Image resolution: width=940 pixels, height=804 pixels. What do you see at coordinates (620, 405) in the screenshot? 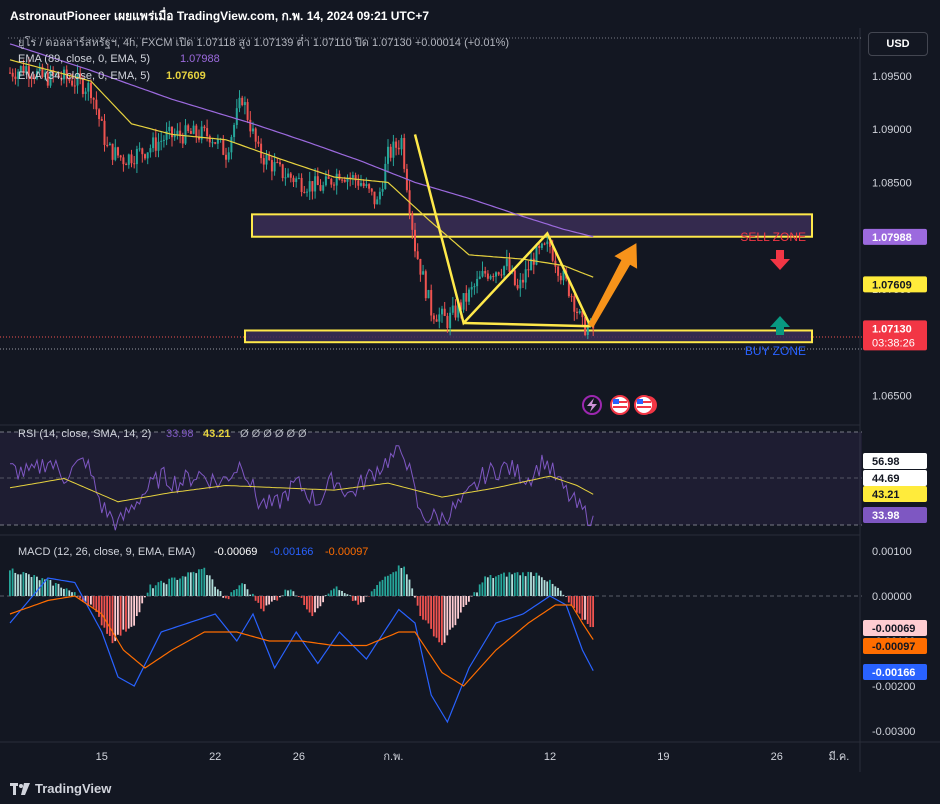
I see `us-flag-event-icon` at bounding box center [620, 405].